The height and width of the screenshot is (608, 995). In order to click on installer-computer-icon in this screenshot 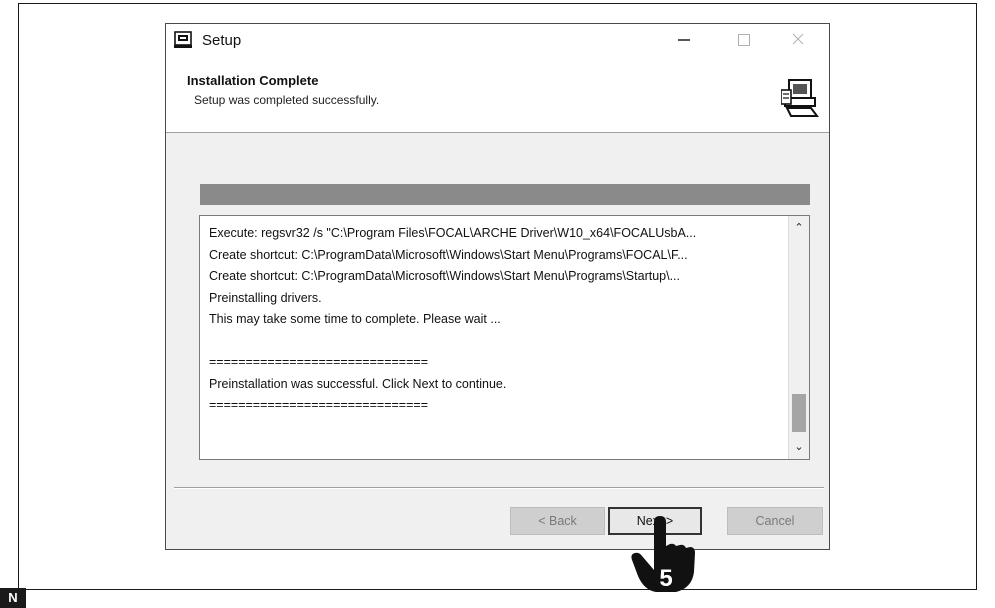, I will do `click(800, 98)`.